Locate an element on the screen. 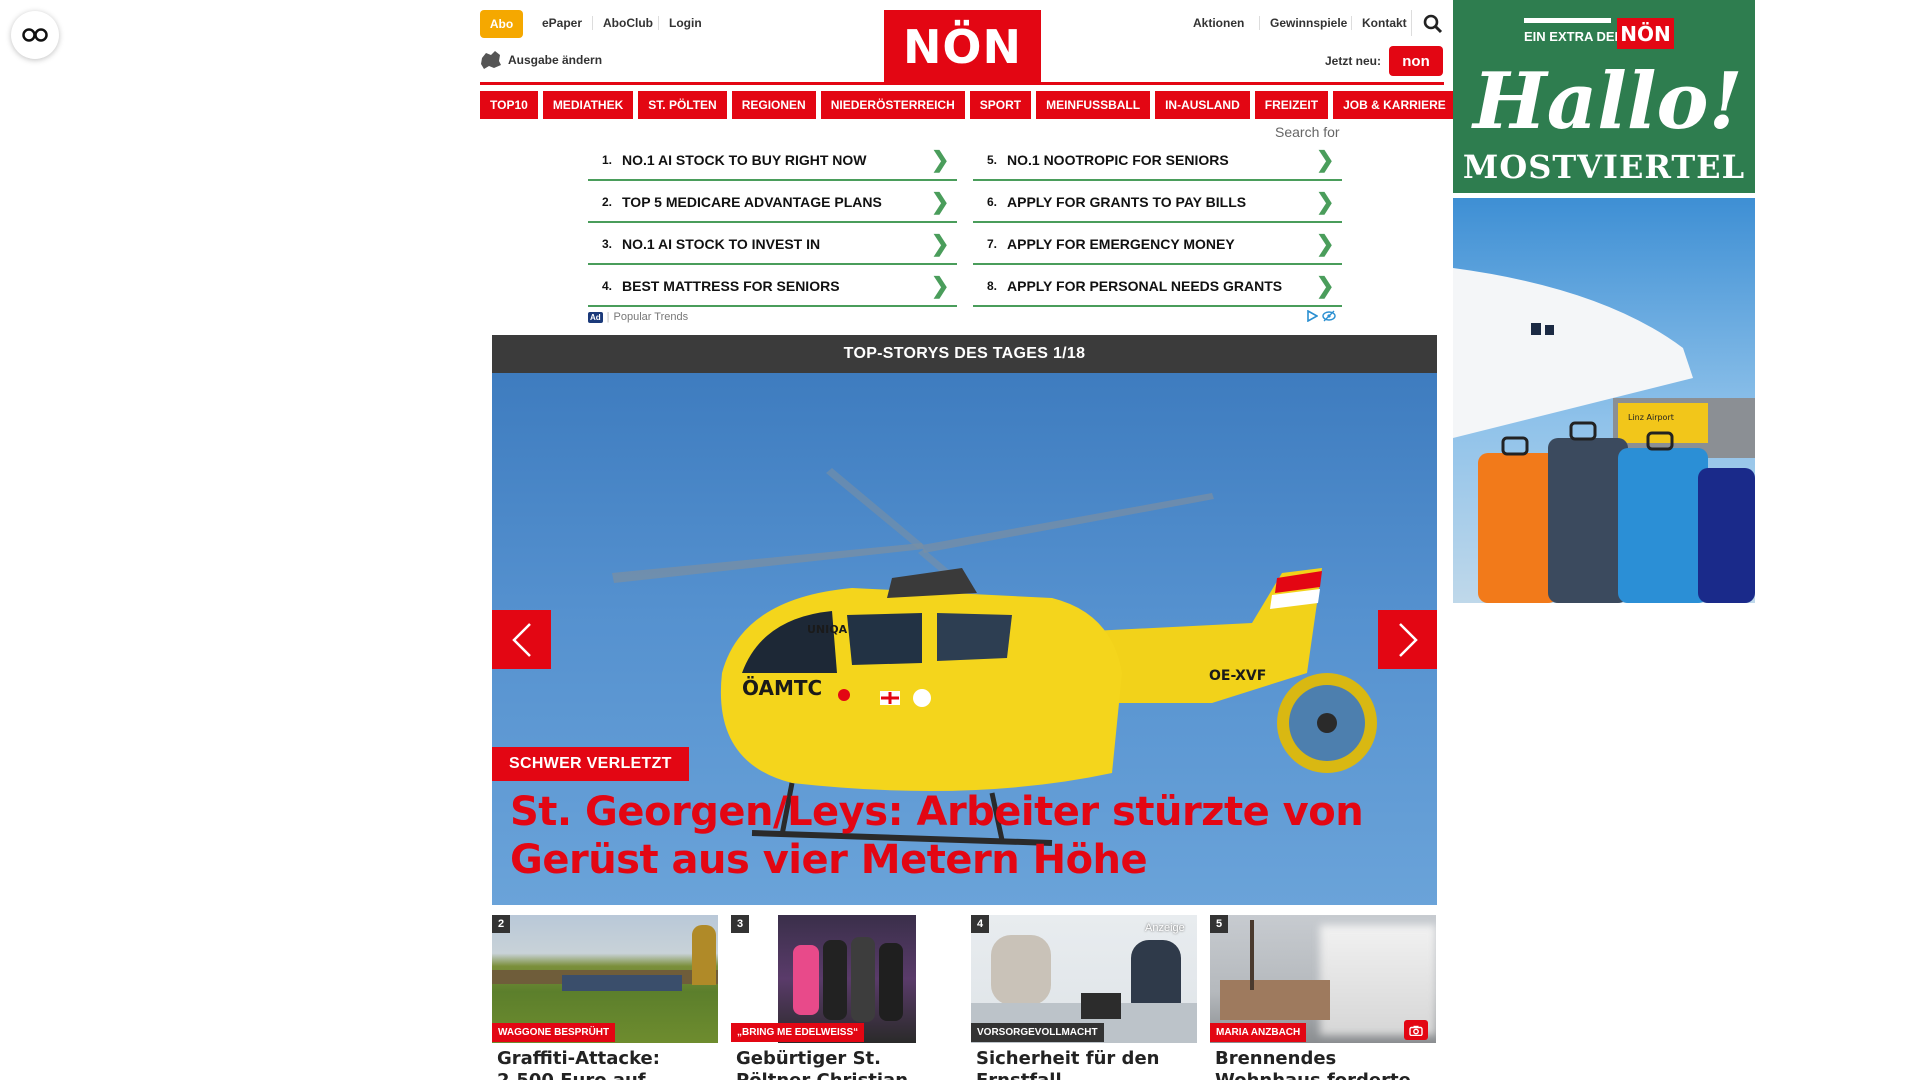 This screenshot has width=1920, height=1080. ad-link: 4. BEST MATTRESS FOR SENIORS ❯ is located at coordinates (772, 287).